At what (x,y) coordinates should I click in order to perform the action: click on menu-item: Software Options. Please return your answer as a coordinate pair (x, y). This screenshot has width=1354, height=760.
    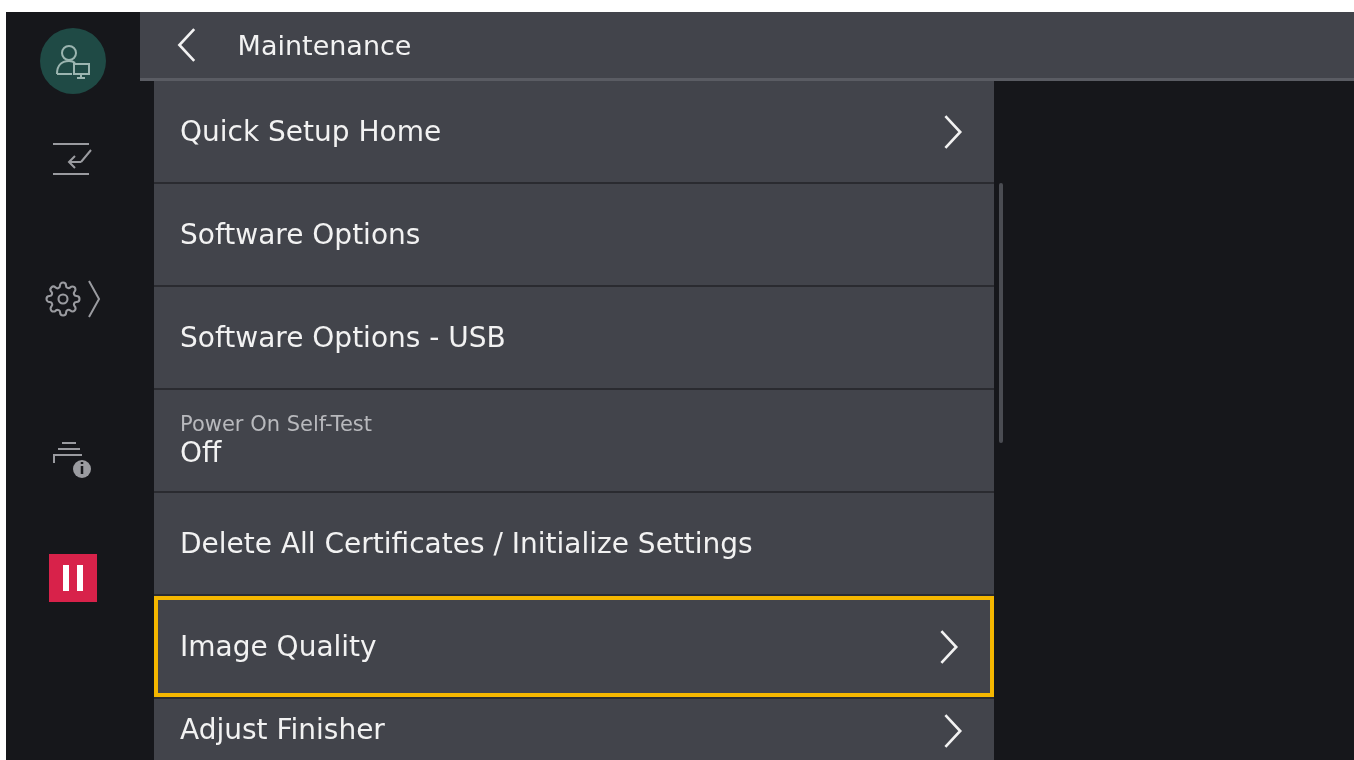
    Looking at the image, I should click on (574, 234).